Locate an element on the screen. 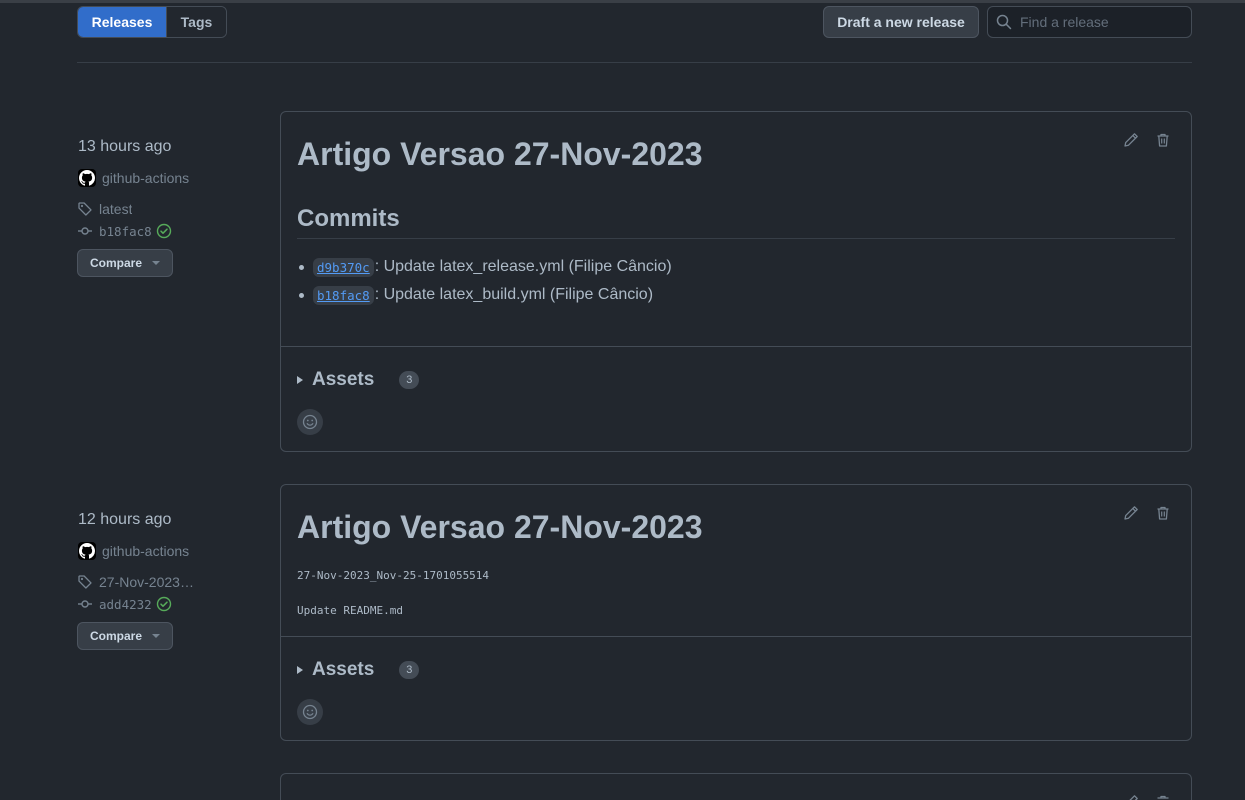 This screenshot has height=800, width=1245. commit-sha-link: d9b370c is located at coordinates (343, 267).